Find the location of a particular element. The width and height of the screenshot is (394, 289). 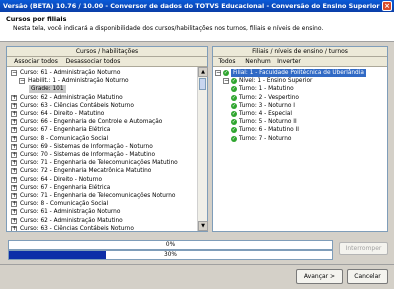

tree-item-label: Curso: 64 - Direito - Matutino is located at coordinates (62, 114).